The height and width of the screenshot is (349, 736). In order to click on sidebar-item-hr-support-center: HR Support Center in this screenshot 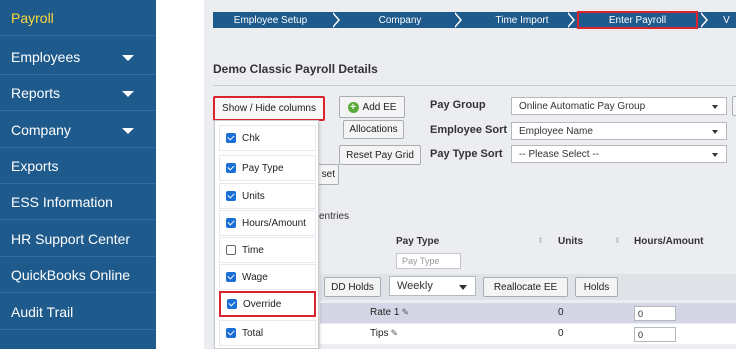, I will do `click(78, 239)`.